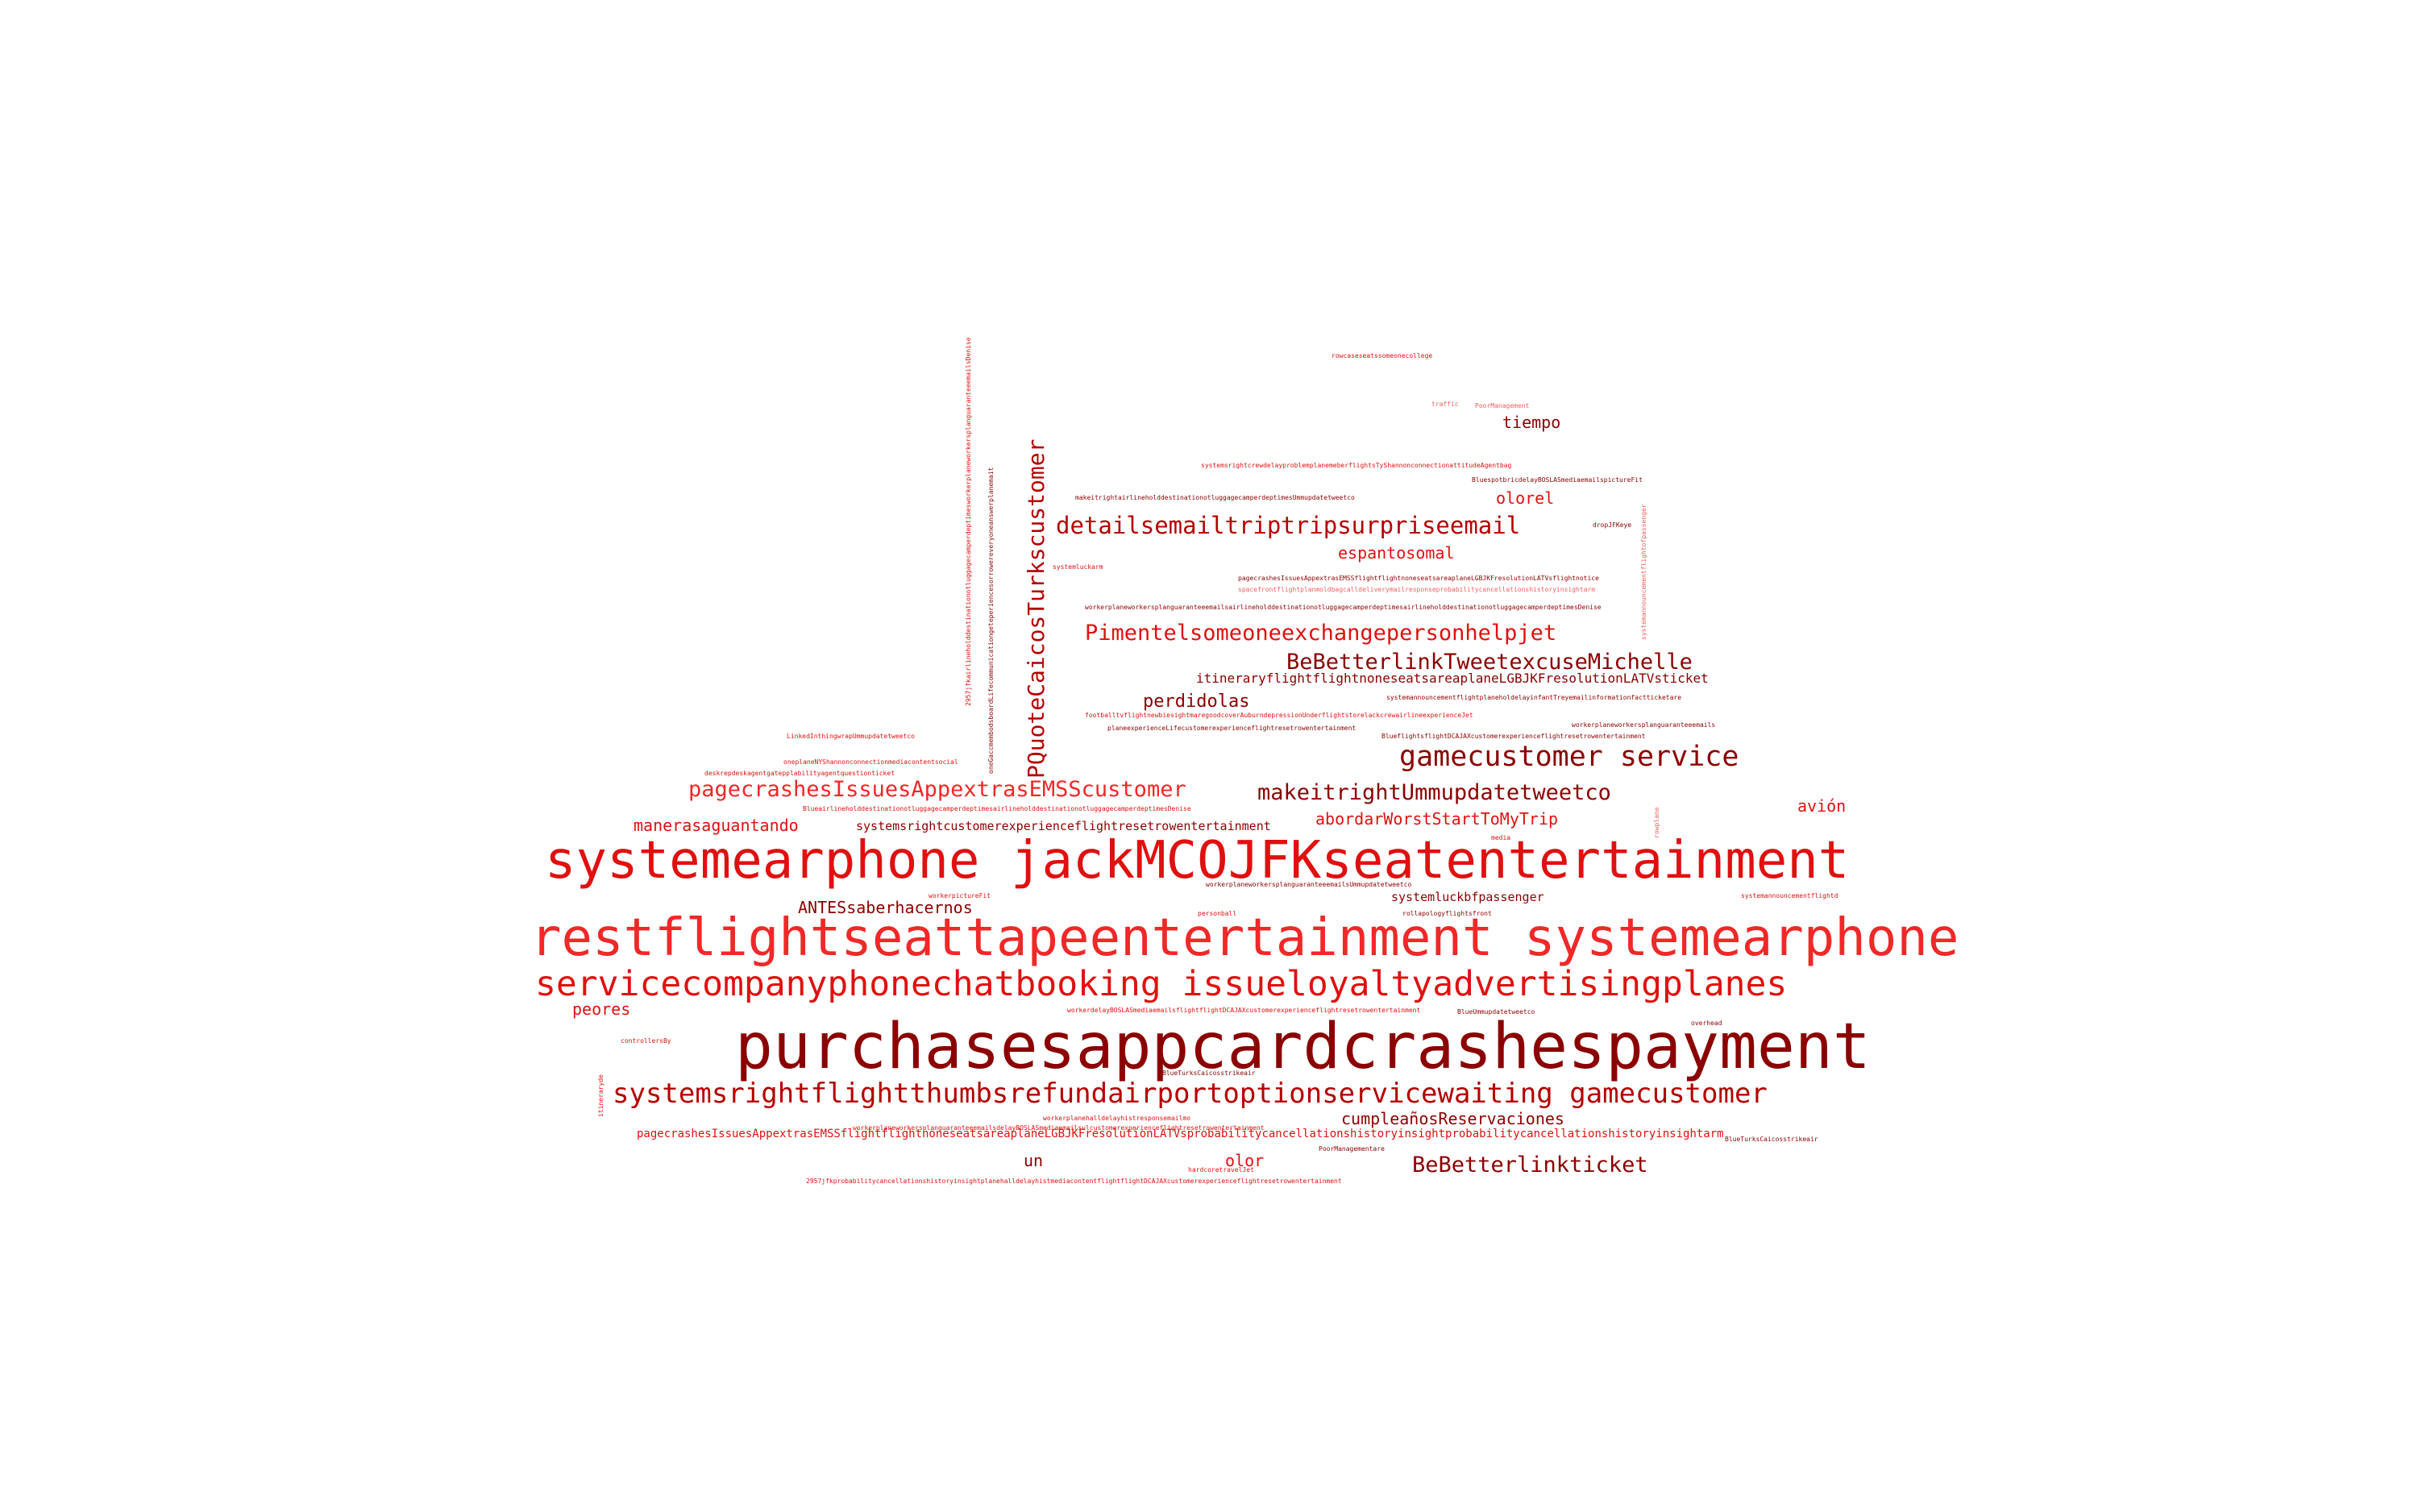 The height and width of the screenshot is (1512, 2418). I want to click on word-cloud-term: rollapologyflightsfront, so click(1447, 913).